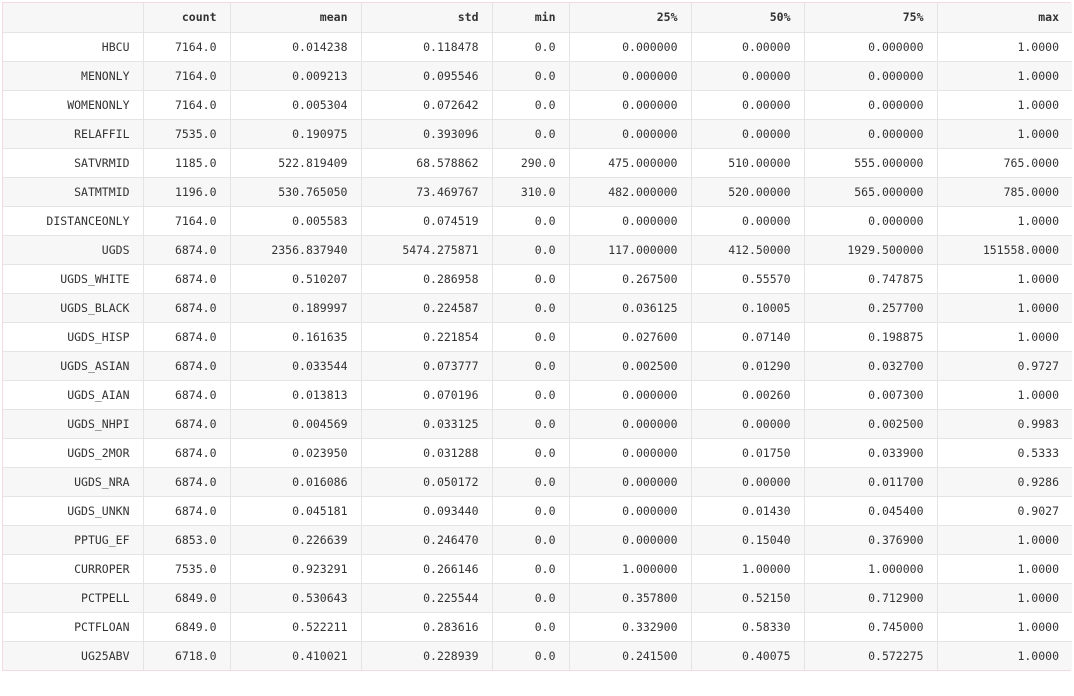  Describe the element at coordinates (630, 250) in the screenshot. I see `table-cell: 117.000000` at that location.